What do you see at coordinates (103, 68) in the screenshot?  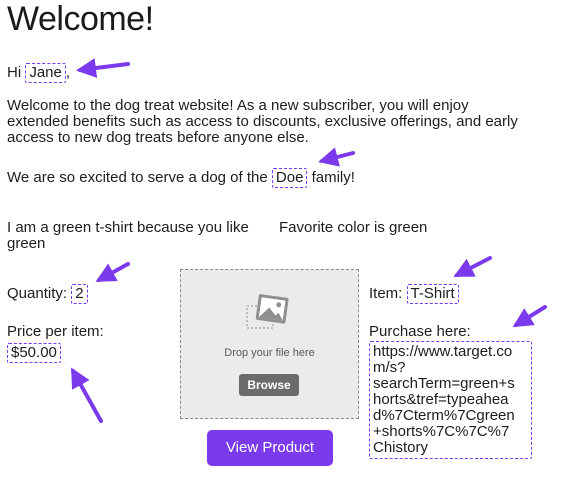 I see `arrow-icon-name` at bounding box center [103, 68].